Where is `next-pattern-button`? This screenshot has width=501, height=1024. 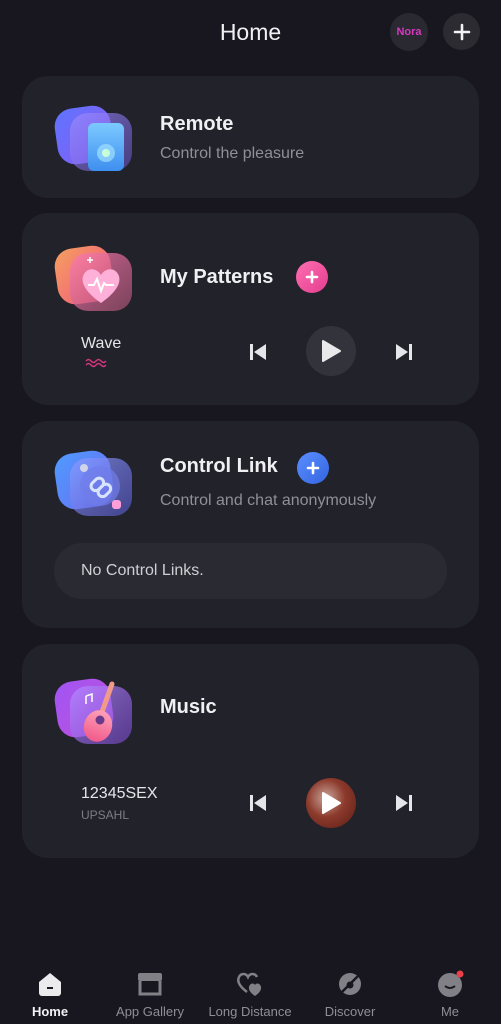 next-pattern-button is located at coordinates (404, 352).